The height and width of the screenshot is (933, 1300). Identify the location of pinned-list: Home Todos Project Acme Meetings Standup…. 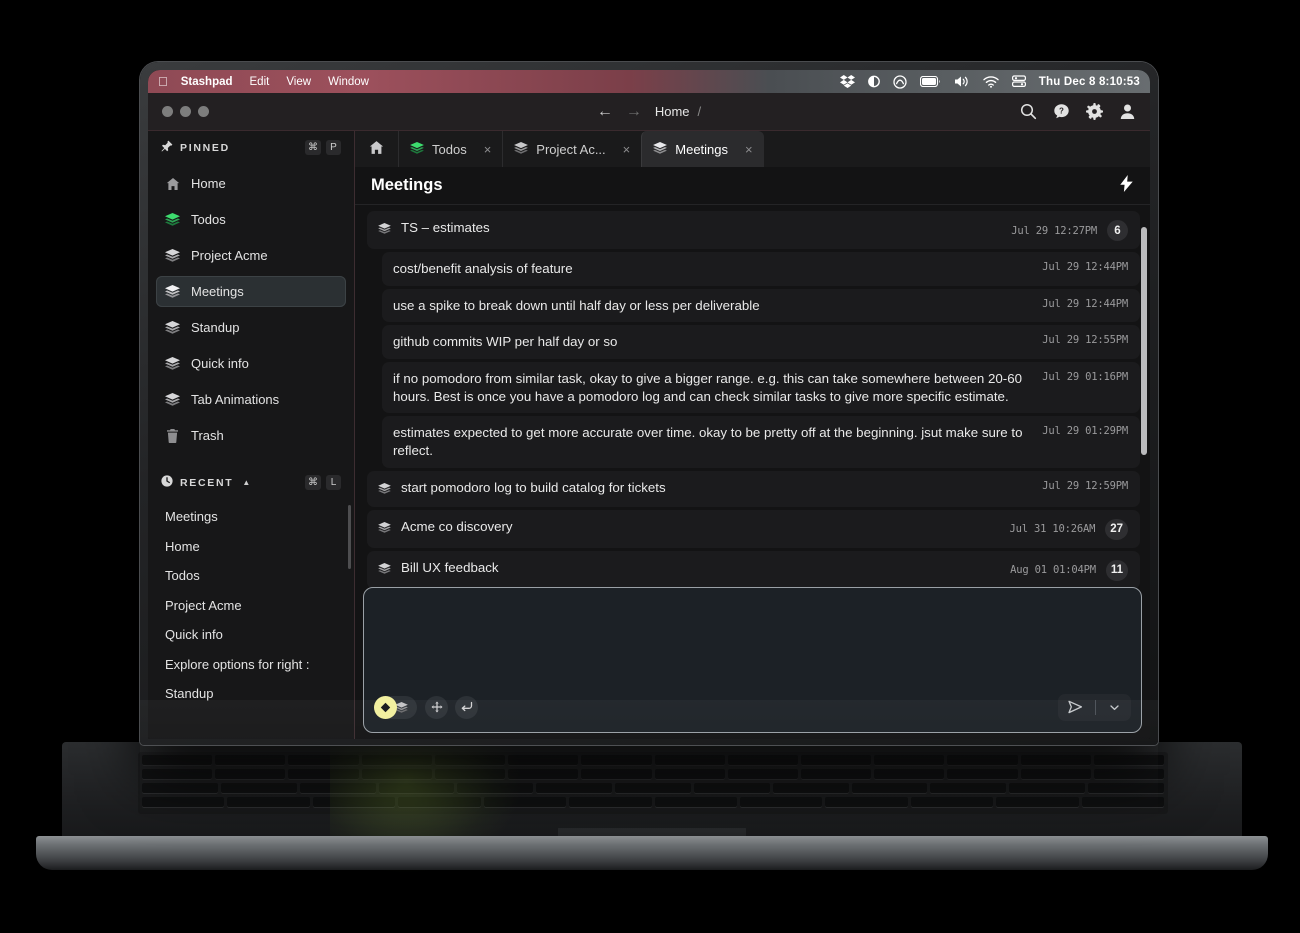
(251, 310).